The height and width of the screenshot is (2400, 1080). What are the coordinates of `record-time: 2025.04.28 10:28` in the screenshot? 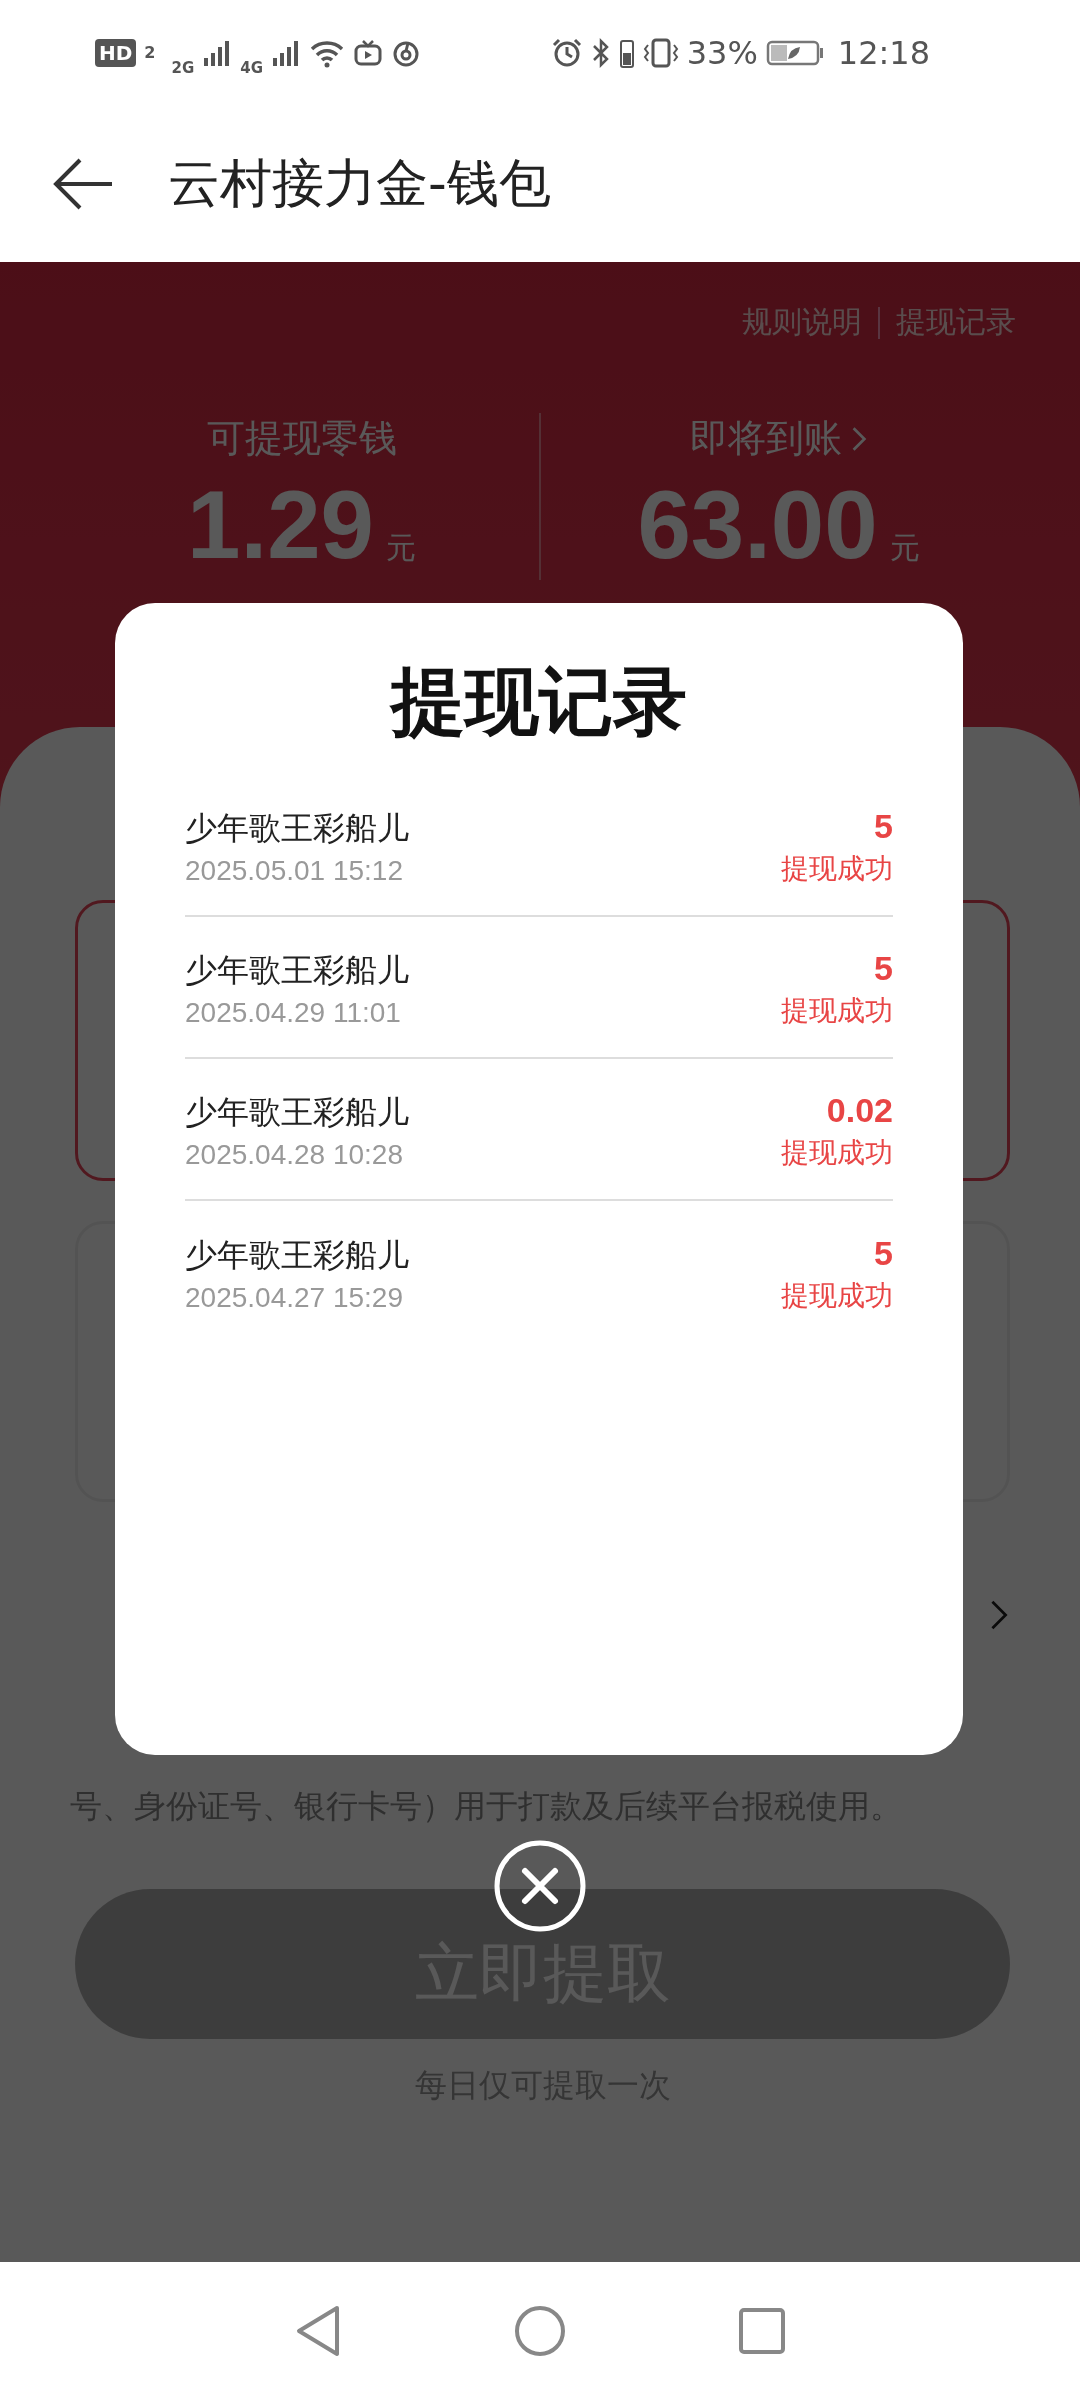 It's located at (294, 1155).